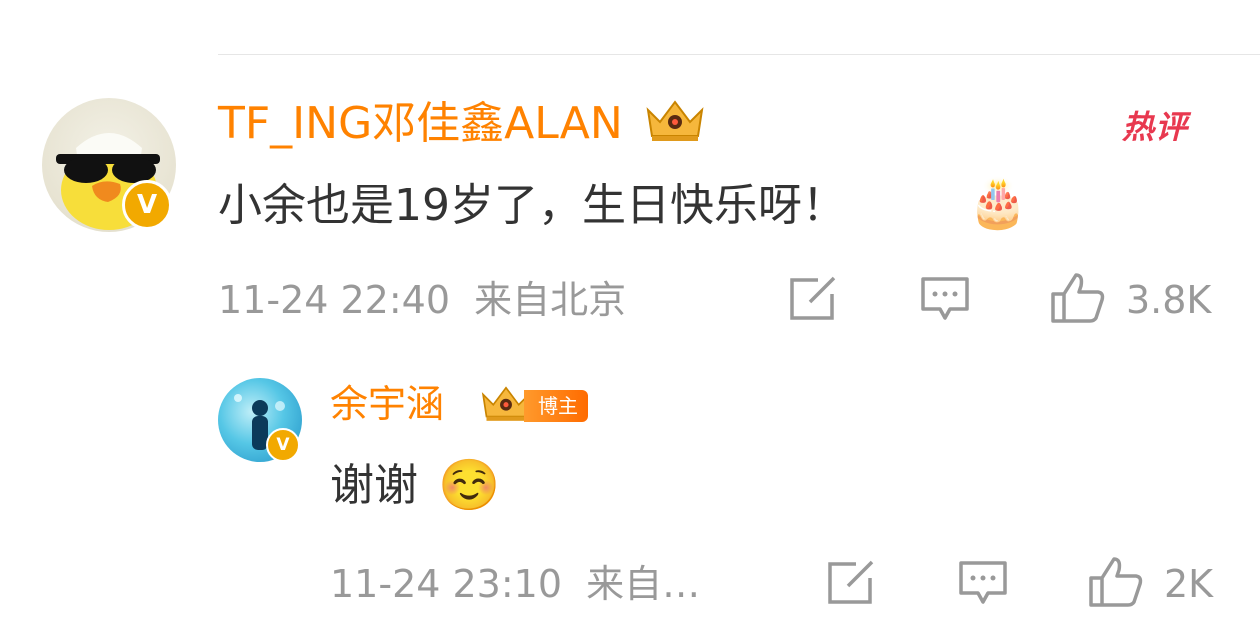 Image resolution: width=1260 pixels, height=644 pixels. Describe the element at coordinates (739, 54) in the screenshot. I see `divider` at that location.